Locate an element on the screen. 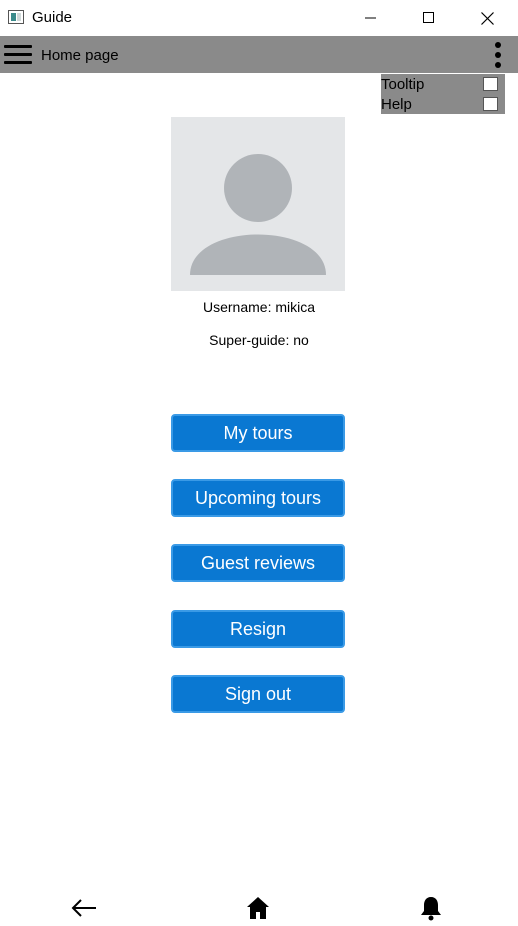 The image size is (518, 926). tooltip-option: Tooltip is located at coordinates (443, 84).